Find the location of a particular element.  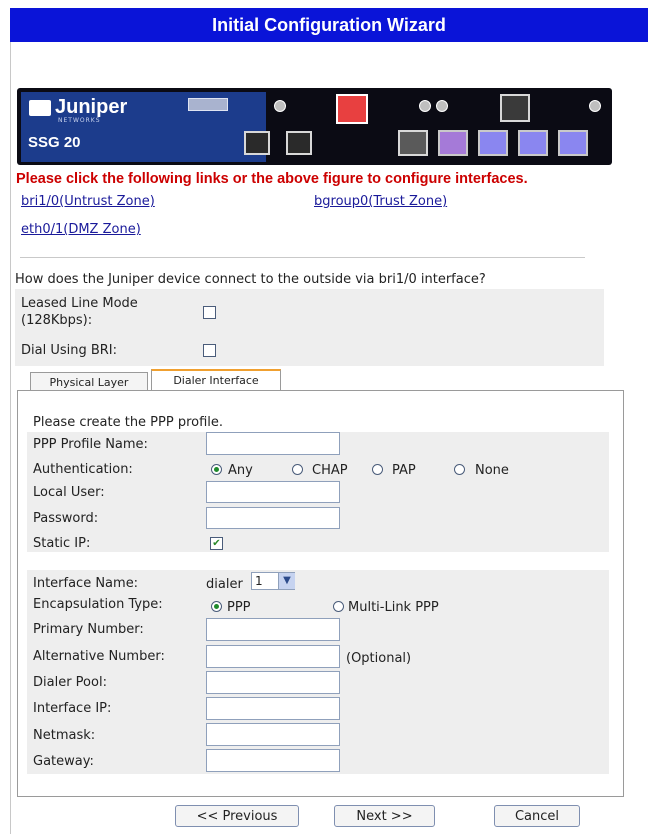

encap-multilink-label: Multi-Link PPP is located at coordinates (393, 607).